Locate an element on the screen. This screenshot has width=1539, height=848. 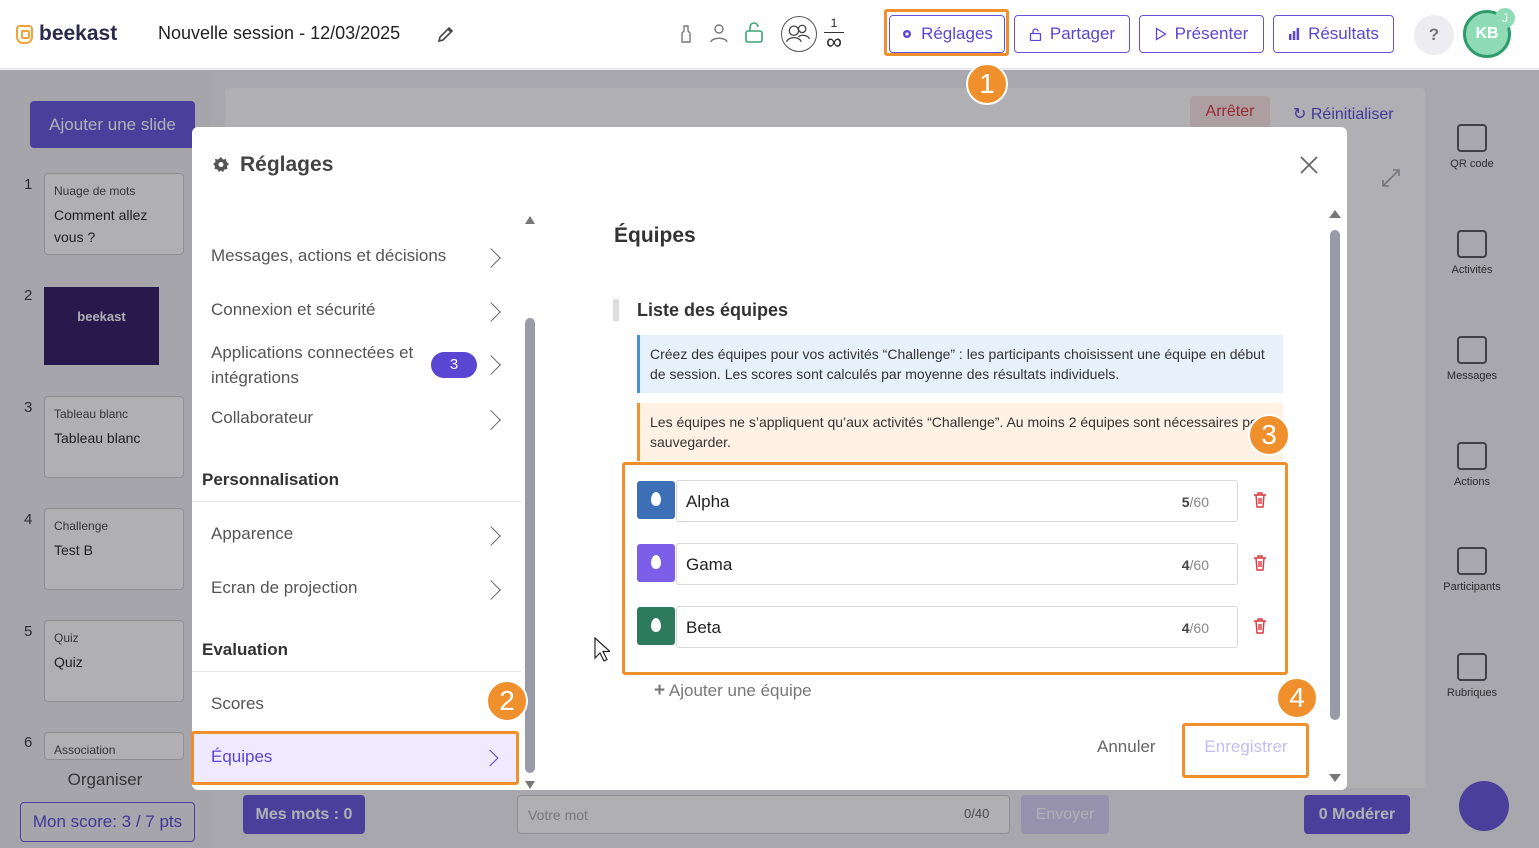
add-team-label: Ajouter une équipe is located at coordinates (740, 690).